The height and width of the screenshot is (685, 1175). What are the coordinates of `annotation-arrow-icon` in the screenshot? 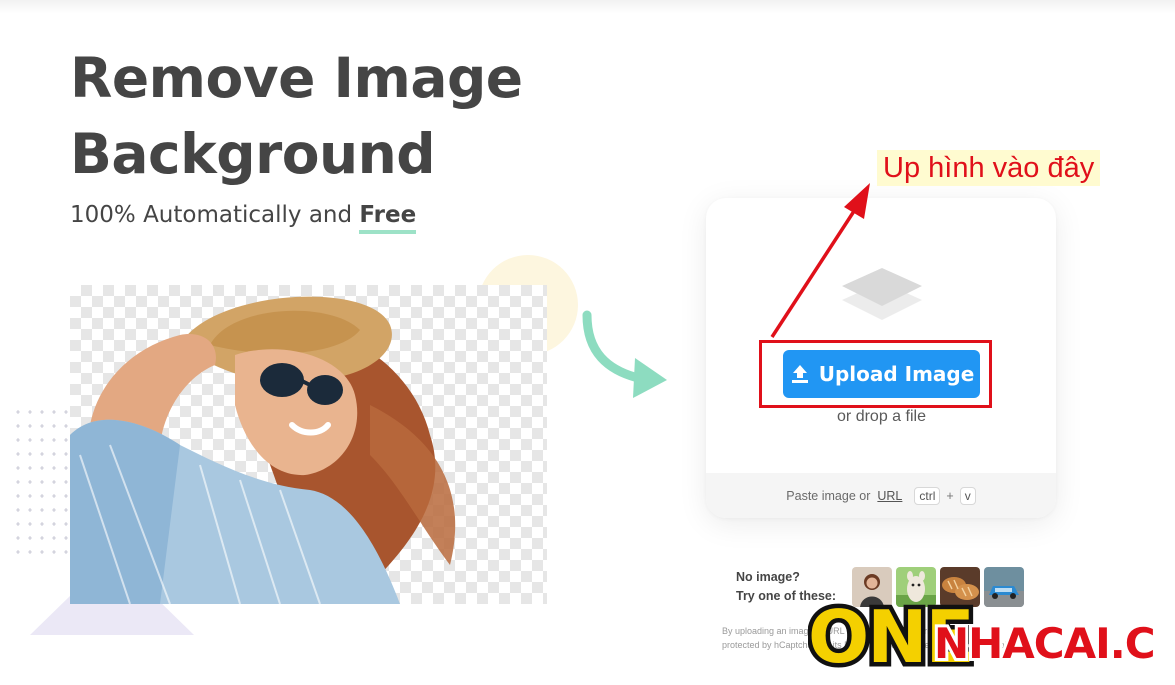 It's located at (820, 260).